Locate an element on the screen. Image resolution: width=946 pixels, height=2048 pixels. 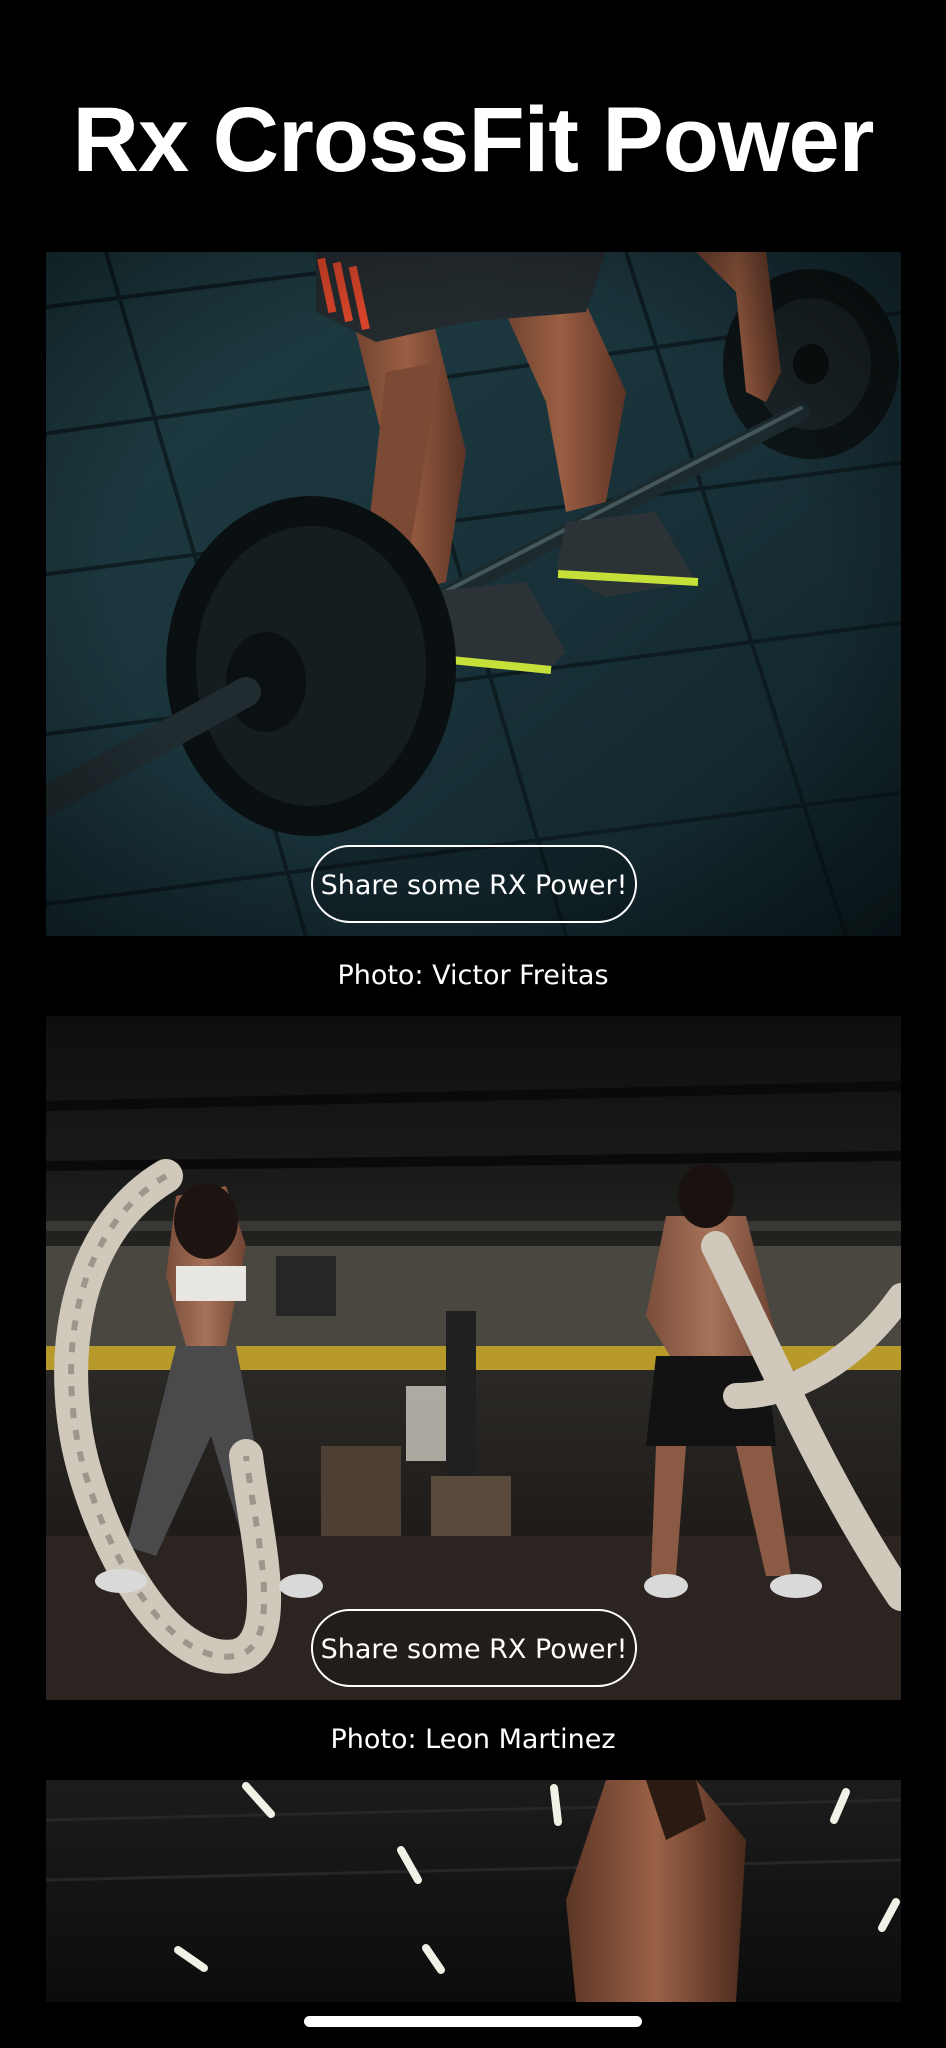
gym-athlete-photo is located at coordinates (473, 1891).